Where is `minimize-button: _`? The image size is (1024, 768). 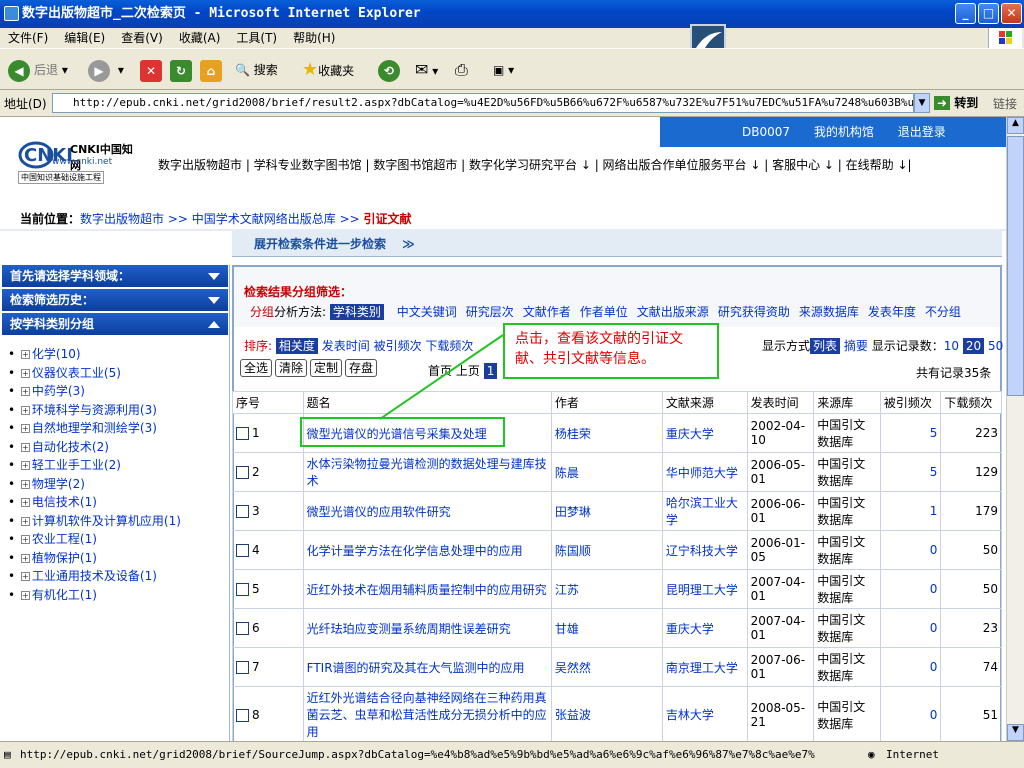 minimize-button: _ is located at coordinates (965, 13).